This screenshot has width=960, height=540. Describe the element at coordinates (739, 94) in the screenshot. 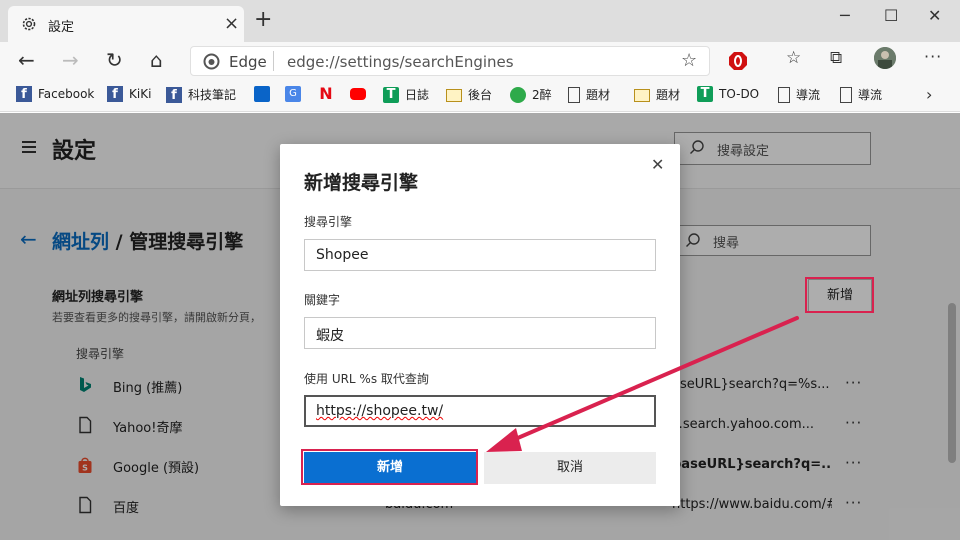

I see `bookmark-label: TO-DO` at that location.